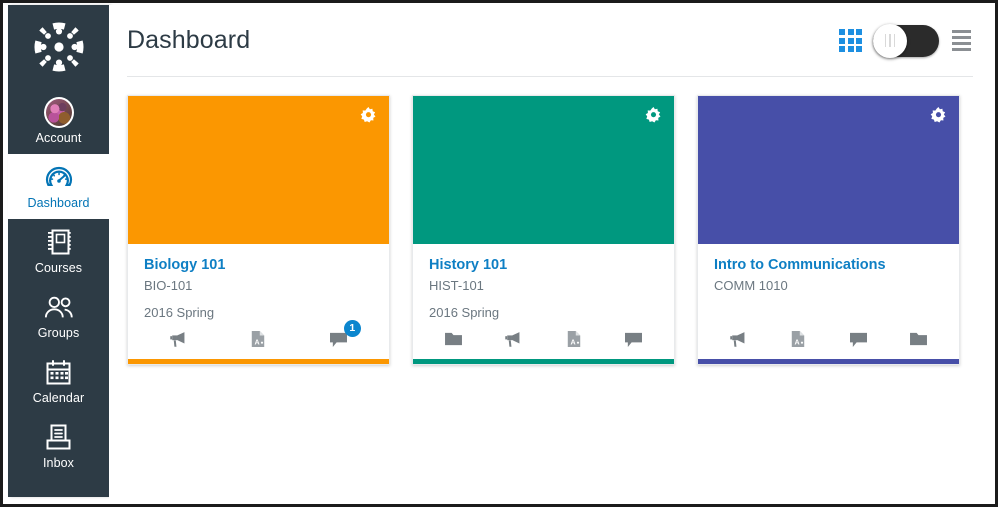 The width and height of the screenshot is (998, 507). Describe the element at coordinates (59, 372) in the screenshot. I see `calendar-icon` at that location.